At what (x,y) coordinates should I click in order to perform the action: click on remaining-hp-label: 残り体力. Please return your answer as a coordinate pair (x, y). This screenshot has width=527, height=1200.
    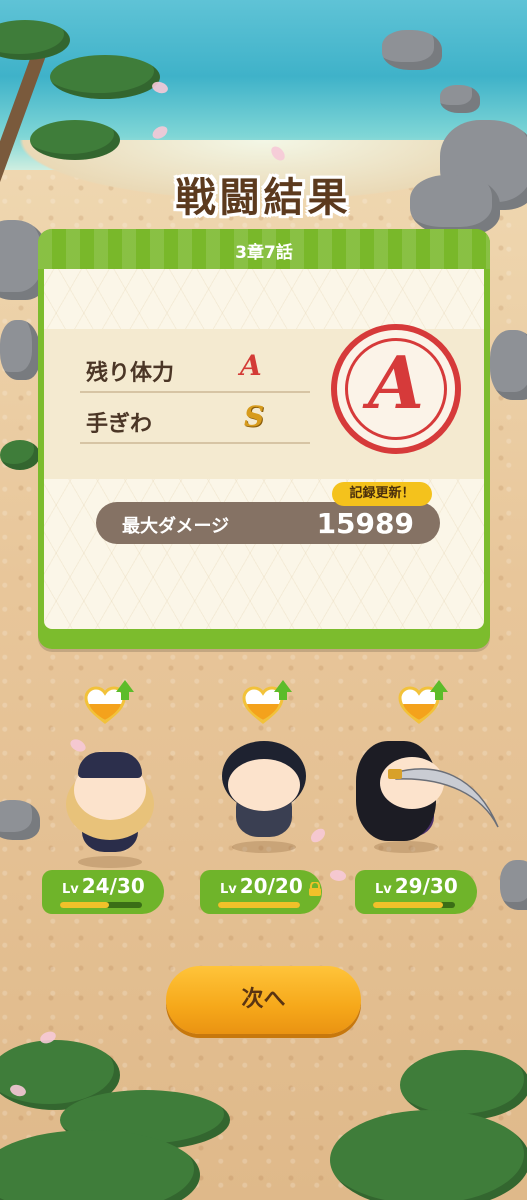
    Looking at the image, I should click on (130, 373).